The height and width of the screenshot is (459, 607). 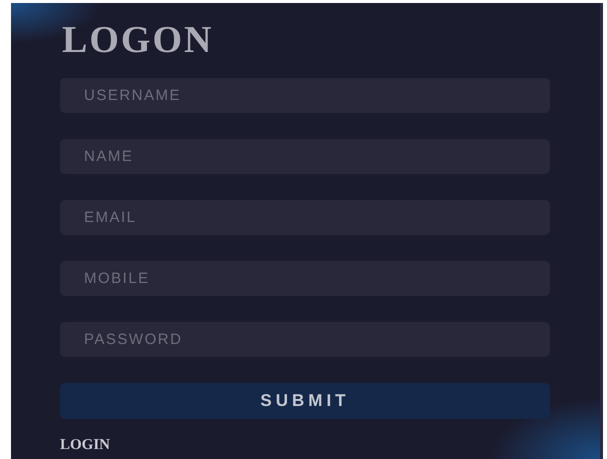 What do you see at coordinates (305, 156) in the screenshot?
I see `input-field: NAME` at bounding box center [305, 156].